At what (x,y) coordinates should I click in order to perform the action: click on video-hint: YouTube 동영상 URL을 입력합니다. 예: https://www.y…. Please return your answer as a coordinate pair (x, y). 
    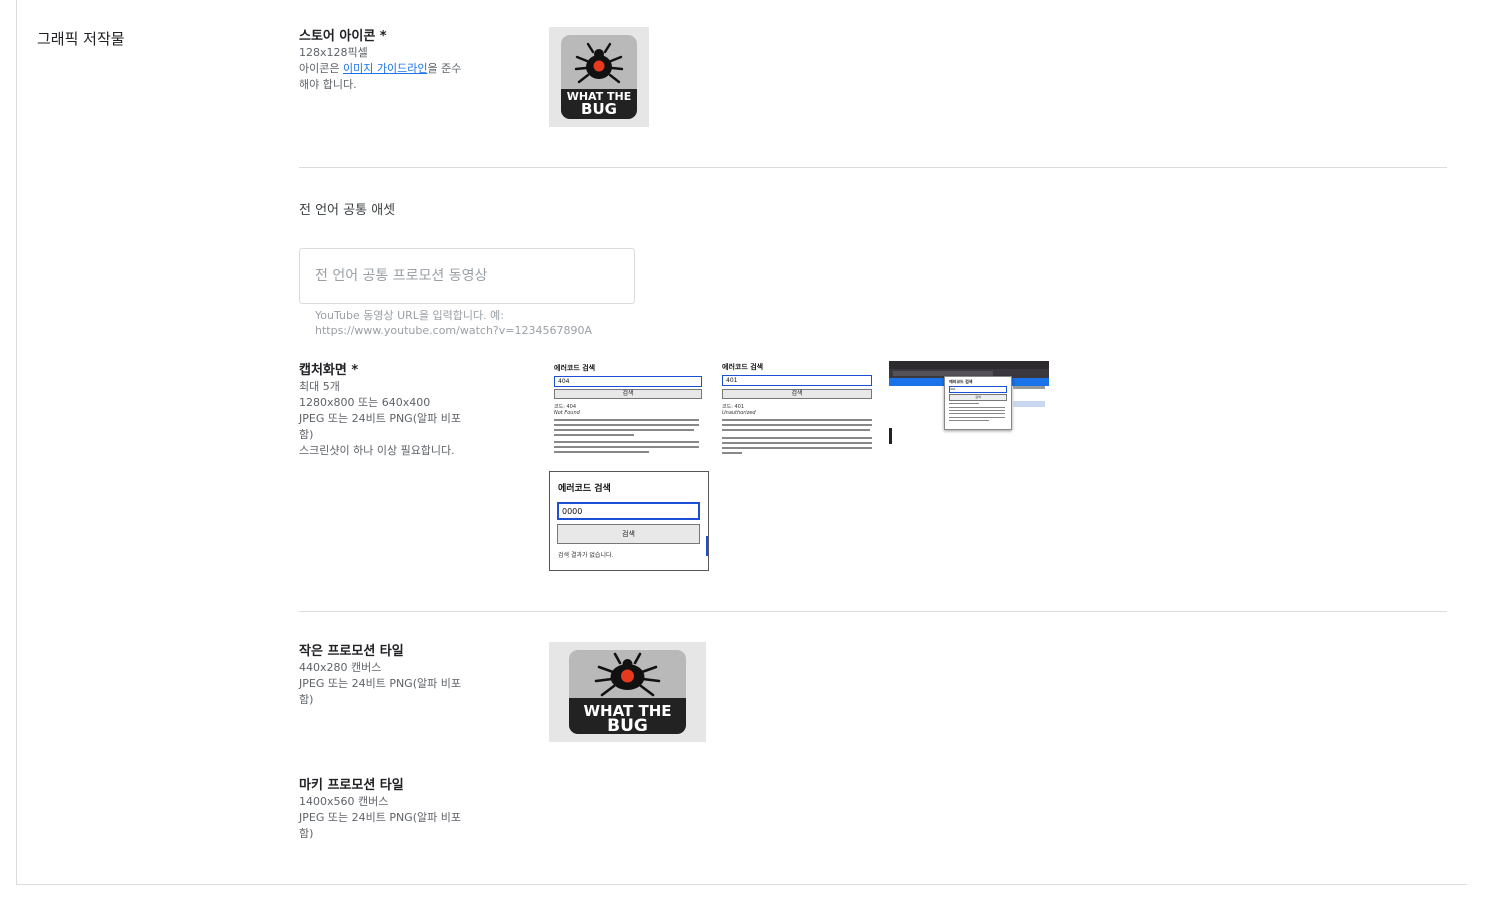
    Looking at the image, I should click on (453, 323).